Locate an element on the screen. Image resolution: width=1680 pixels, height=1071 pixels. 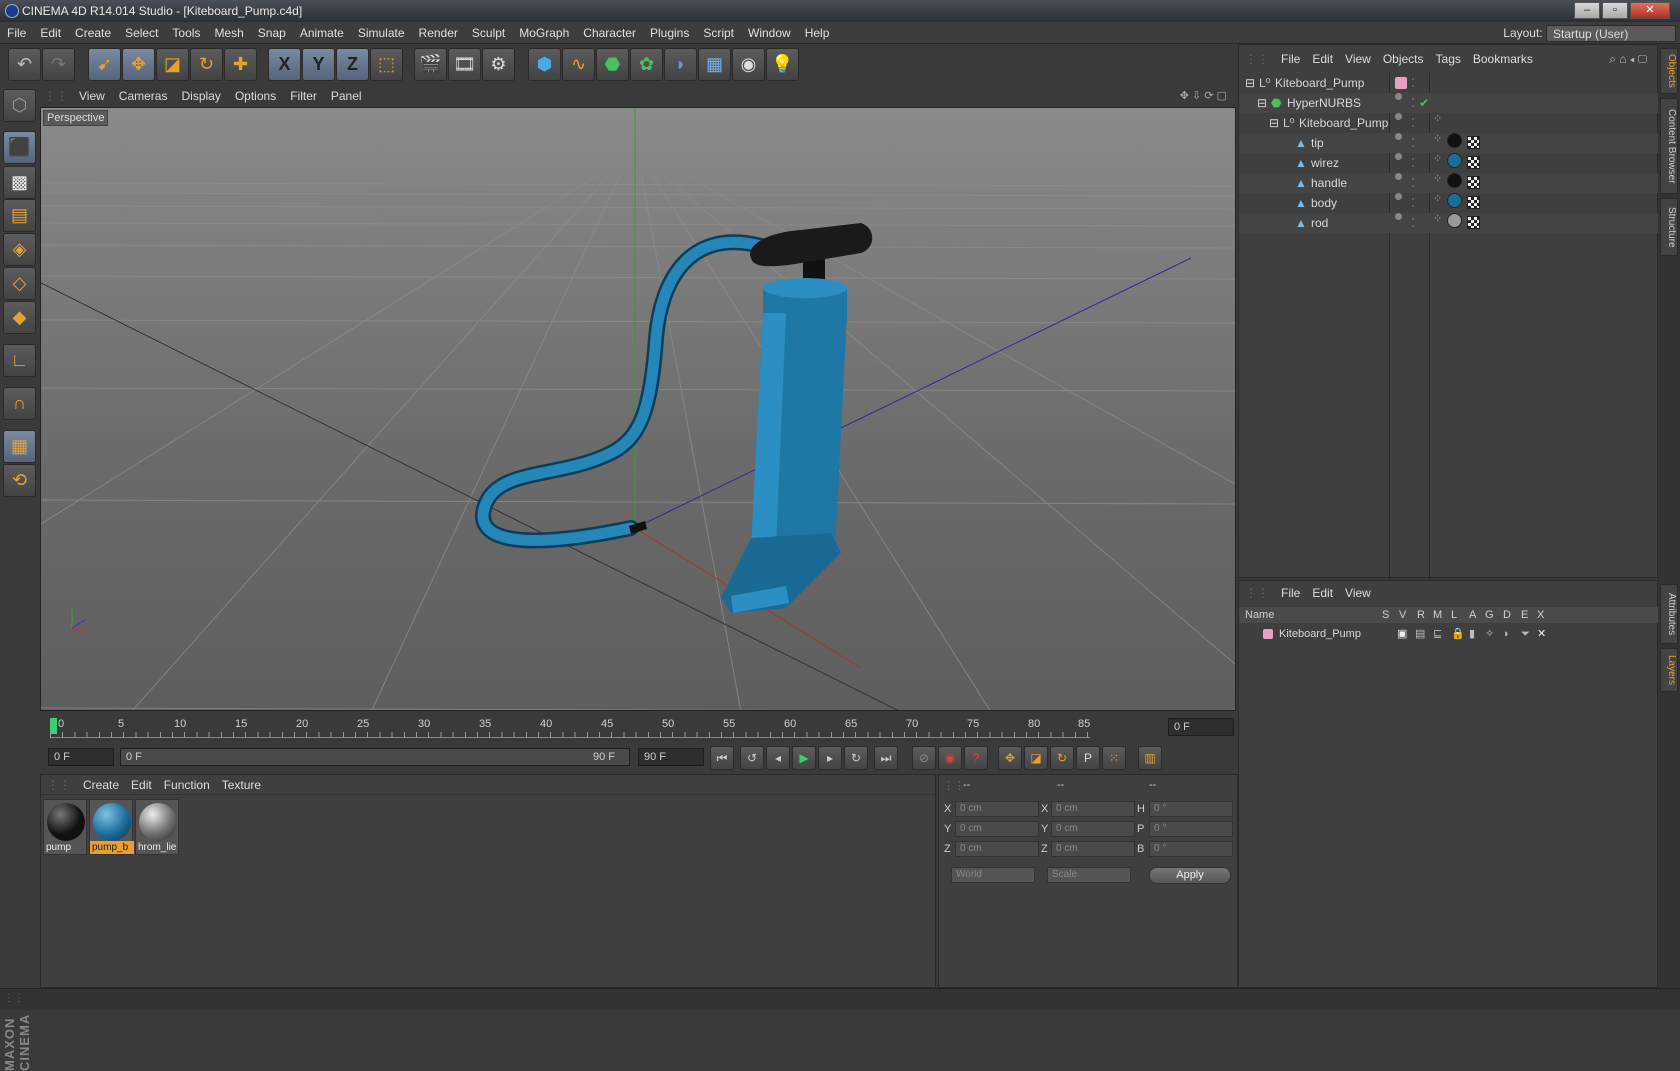
layer-color-swatch is located at coordinates (1268, 634).